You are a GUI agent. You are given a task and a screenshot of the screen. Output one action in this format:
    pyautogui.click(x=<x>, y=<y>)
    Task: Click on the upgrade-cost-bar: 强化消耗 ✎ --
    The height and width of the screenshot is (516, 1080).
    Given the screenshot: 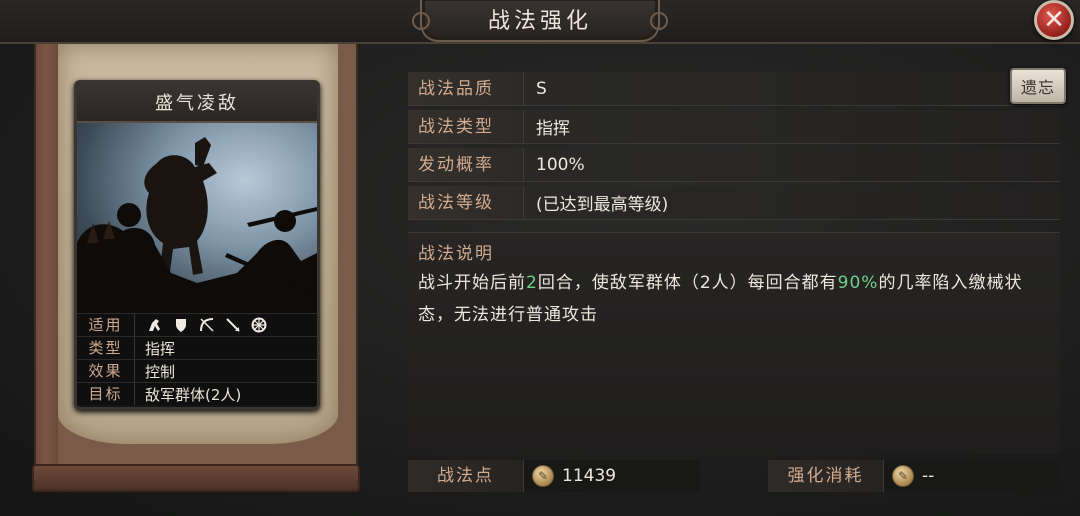 What is the action you would take?
    pyautogui.click(x=914, y=476)
    